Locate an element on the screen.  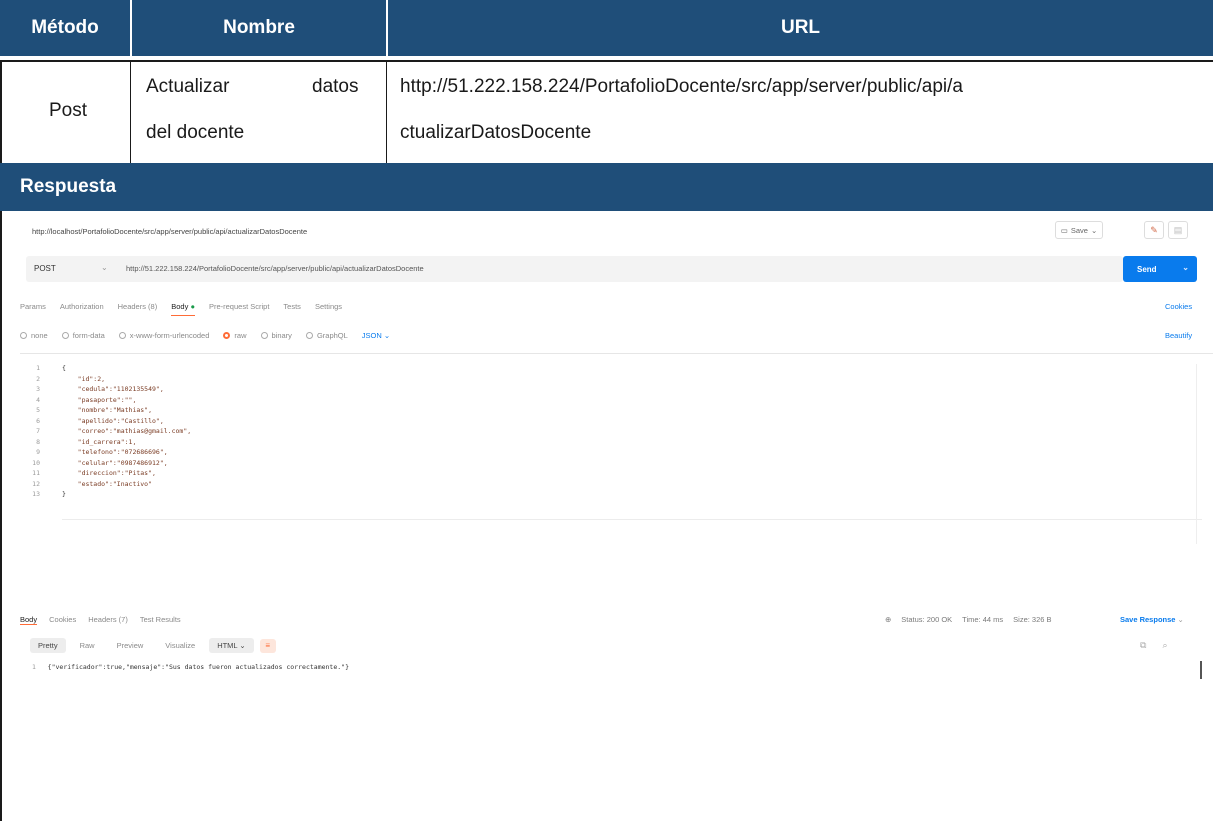
response-format-bar: Pretty Raw Preview Visualize HTML ⌄ ≡ is located at coordinates (153, 645).